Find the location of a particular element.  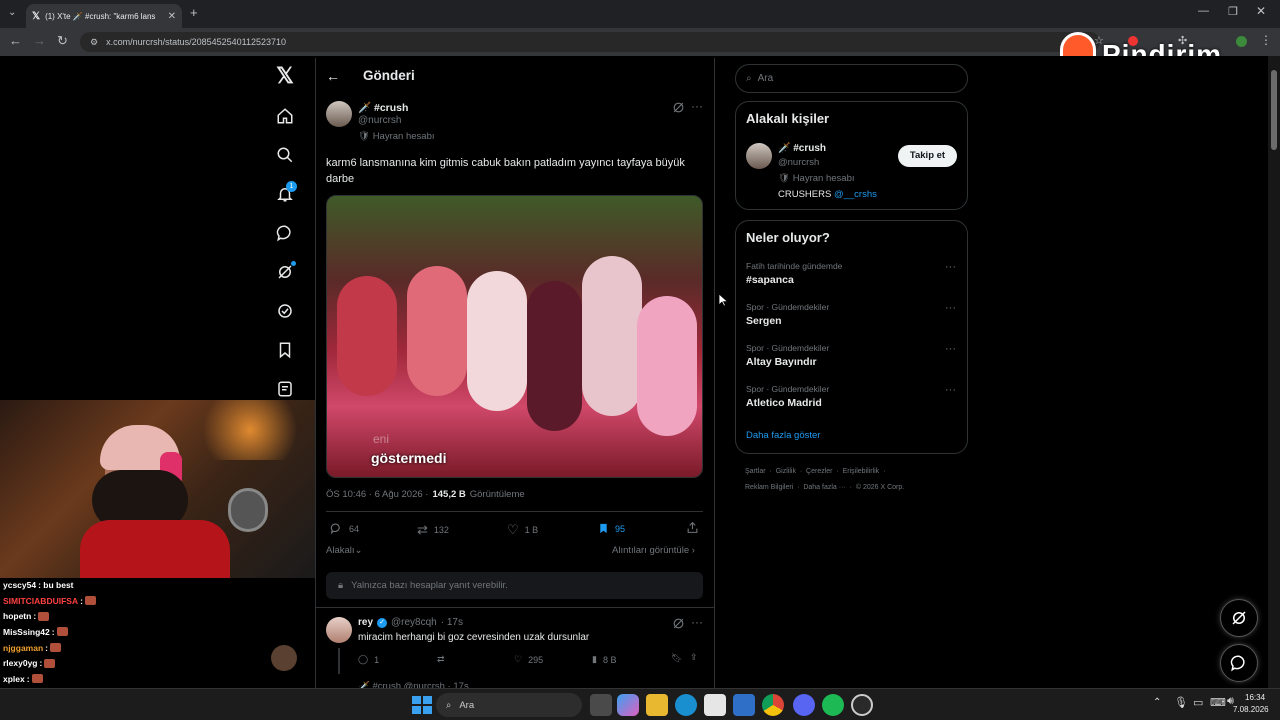

author-name: 🗡️ #crush is located at coordinates (383, 107).